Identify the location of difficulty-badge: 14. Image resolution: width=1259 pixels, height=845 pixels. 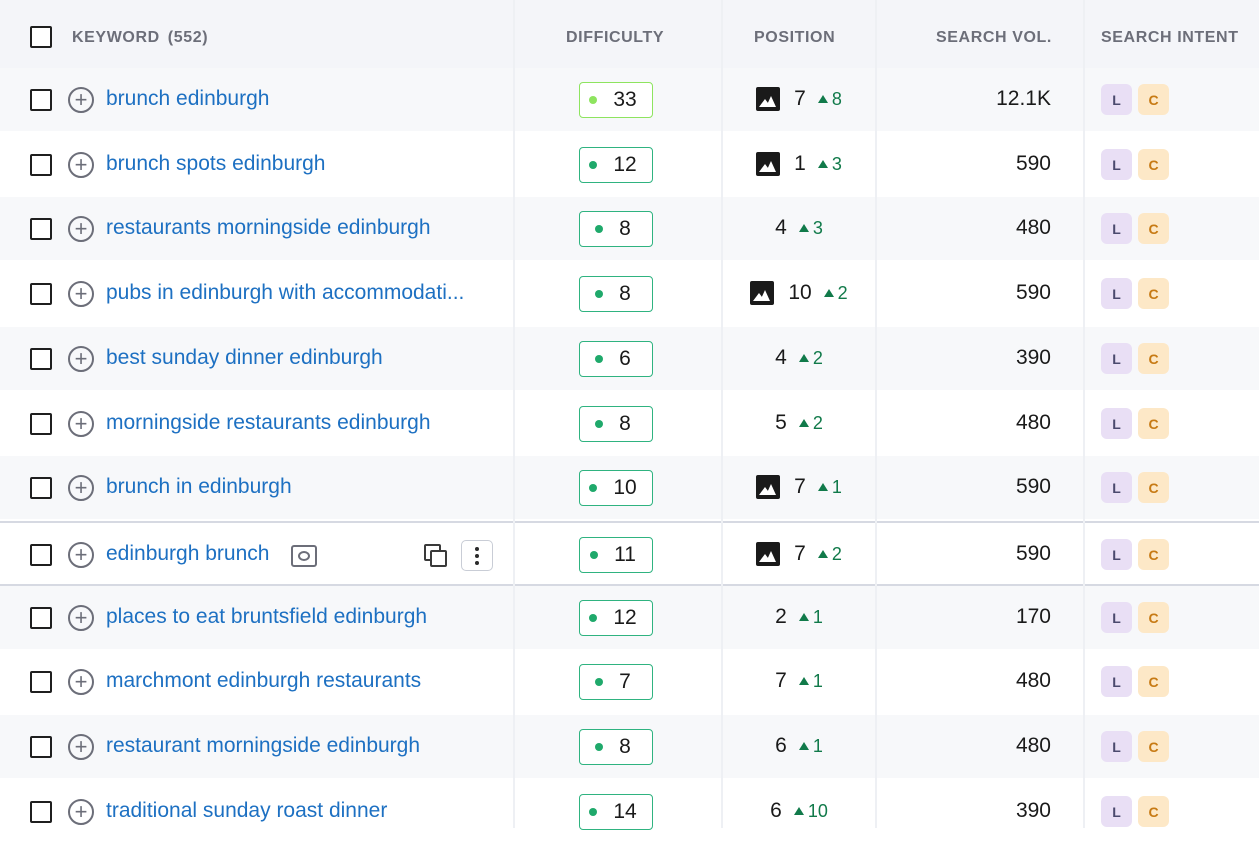
(616, 812).